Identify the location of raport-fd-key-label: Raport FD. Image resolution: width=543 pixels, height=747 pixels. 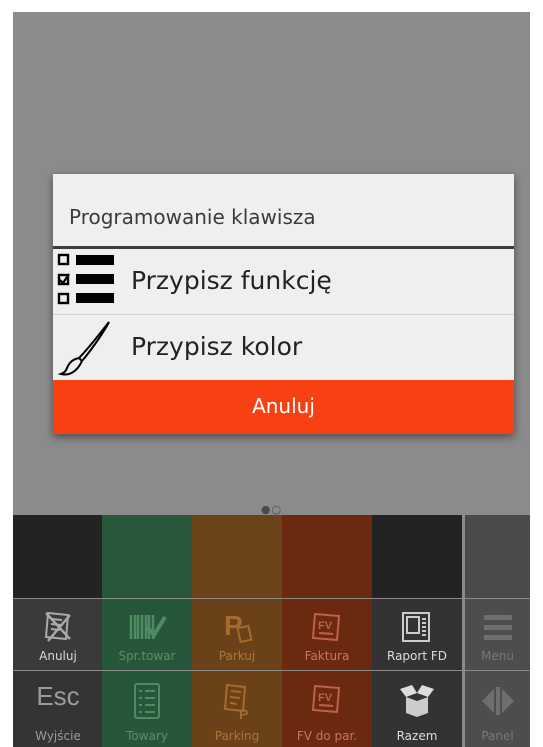
(417, 656).